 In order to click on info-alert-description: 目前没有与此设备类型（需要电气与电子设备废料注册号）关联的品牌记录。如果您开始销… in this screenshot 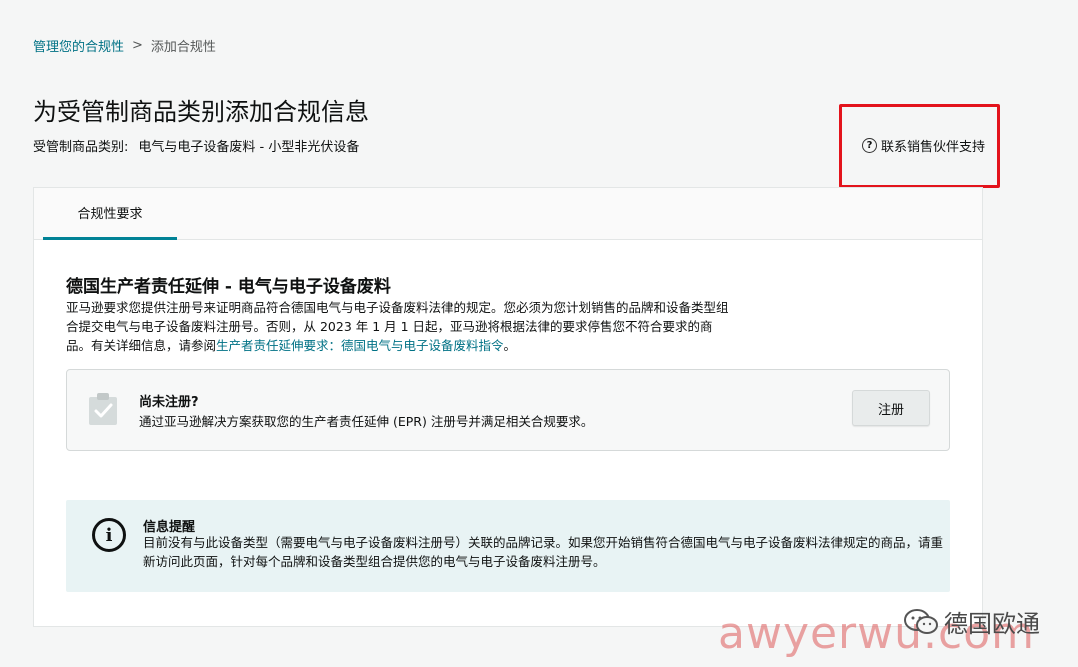, I will do `click(543, 552)`.